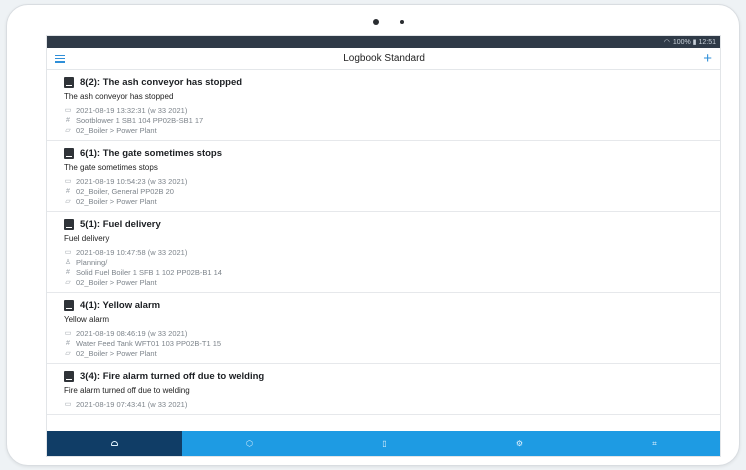 Image resolution: width=746 pixels, height=470 pixels. What do you see at coordinates (60, 58) in the screenshot?
I see `menu-icon` at bounding box center [60, 58].